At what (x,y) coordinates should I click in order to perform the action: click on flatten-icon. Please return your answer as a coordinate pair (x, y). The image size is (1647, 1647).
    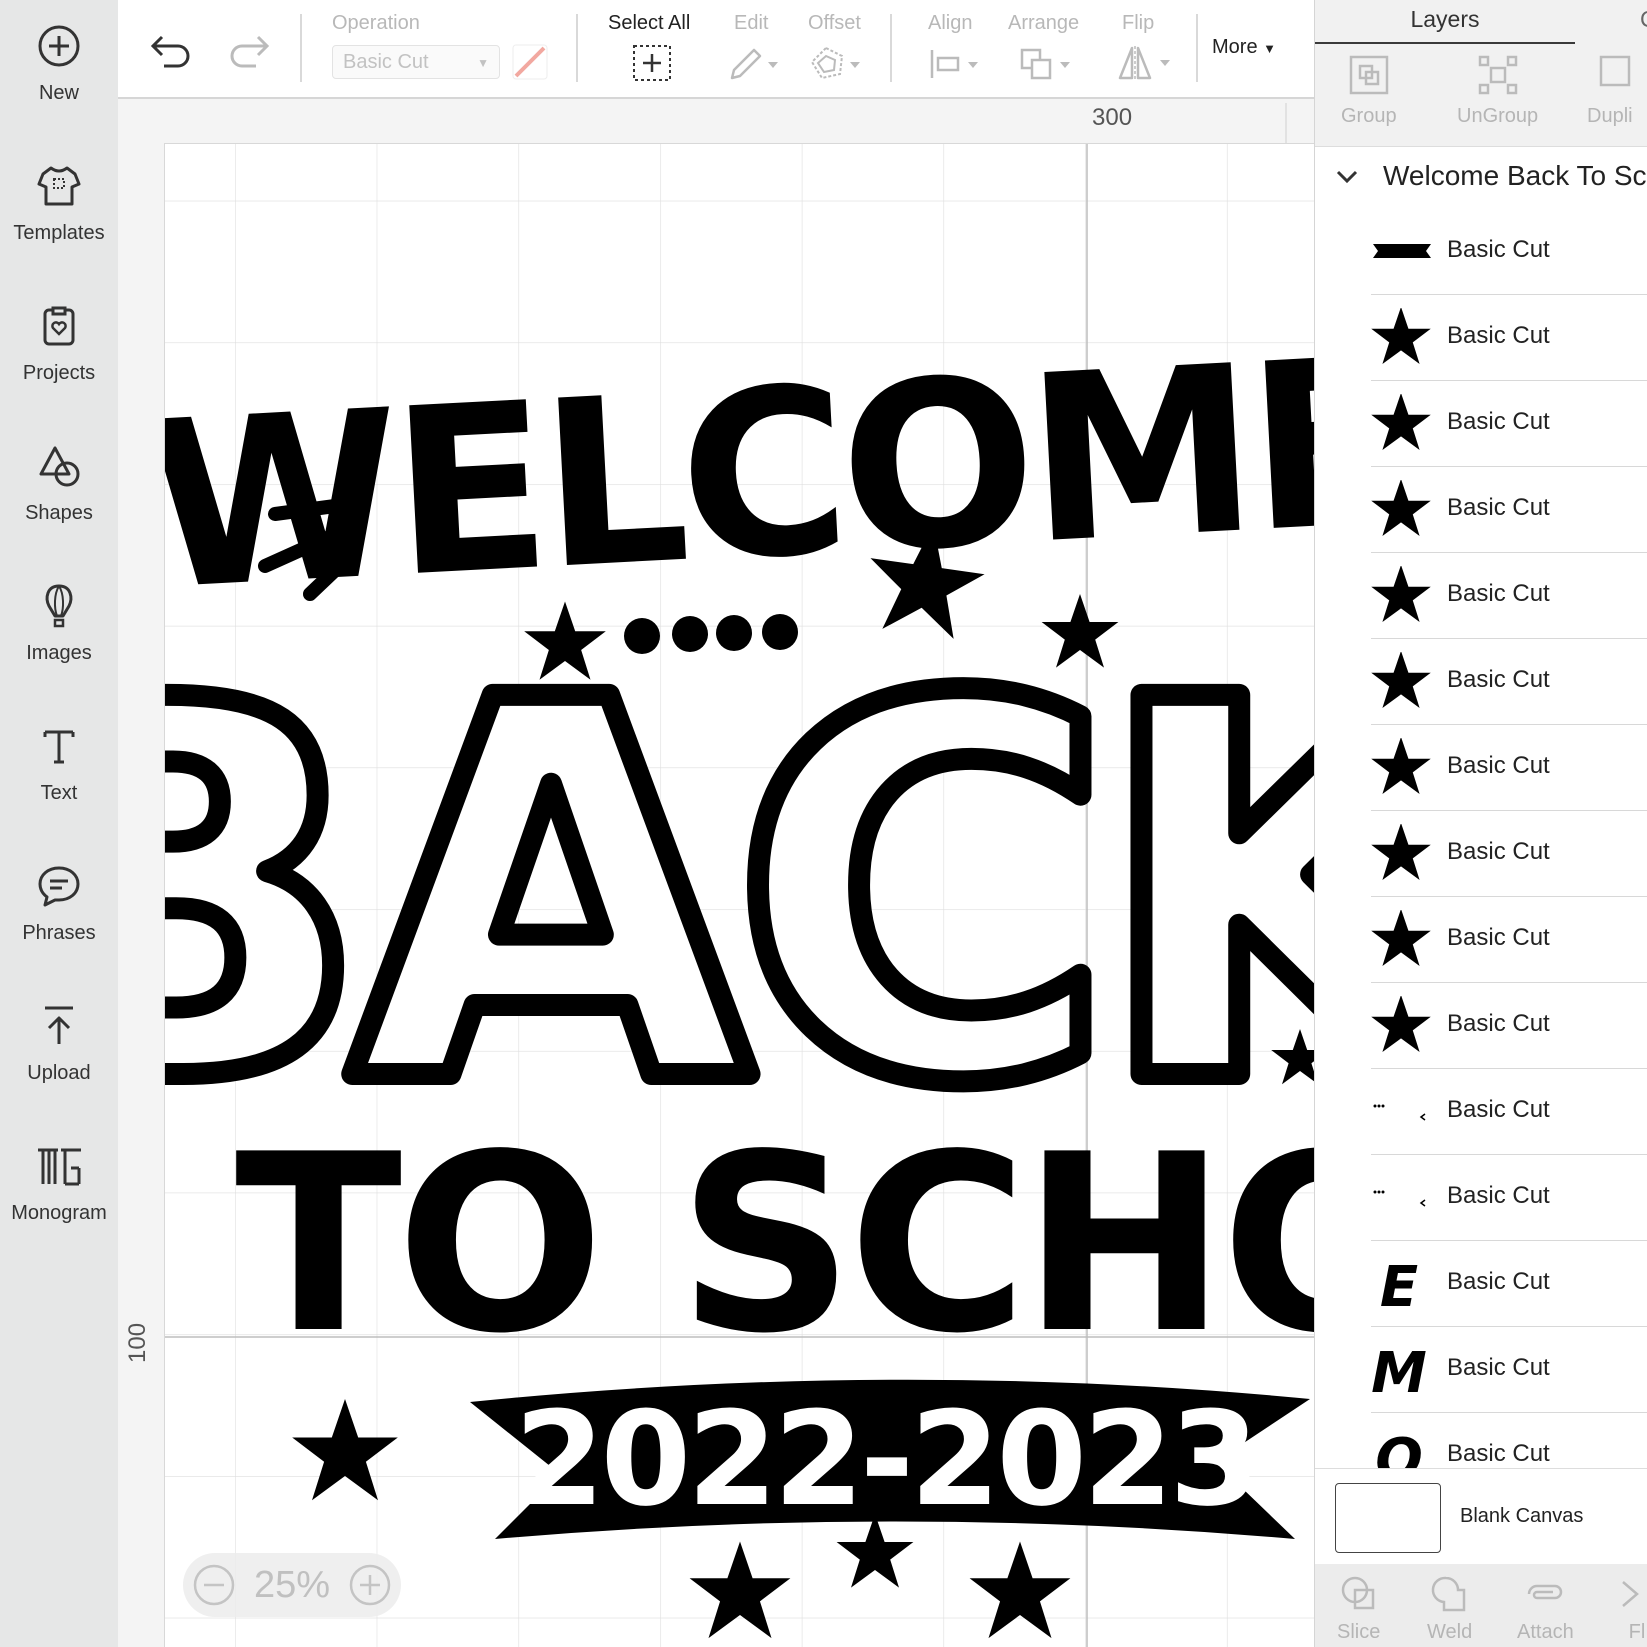
    Looking at the image, I should click on (1630, 1594).